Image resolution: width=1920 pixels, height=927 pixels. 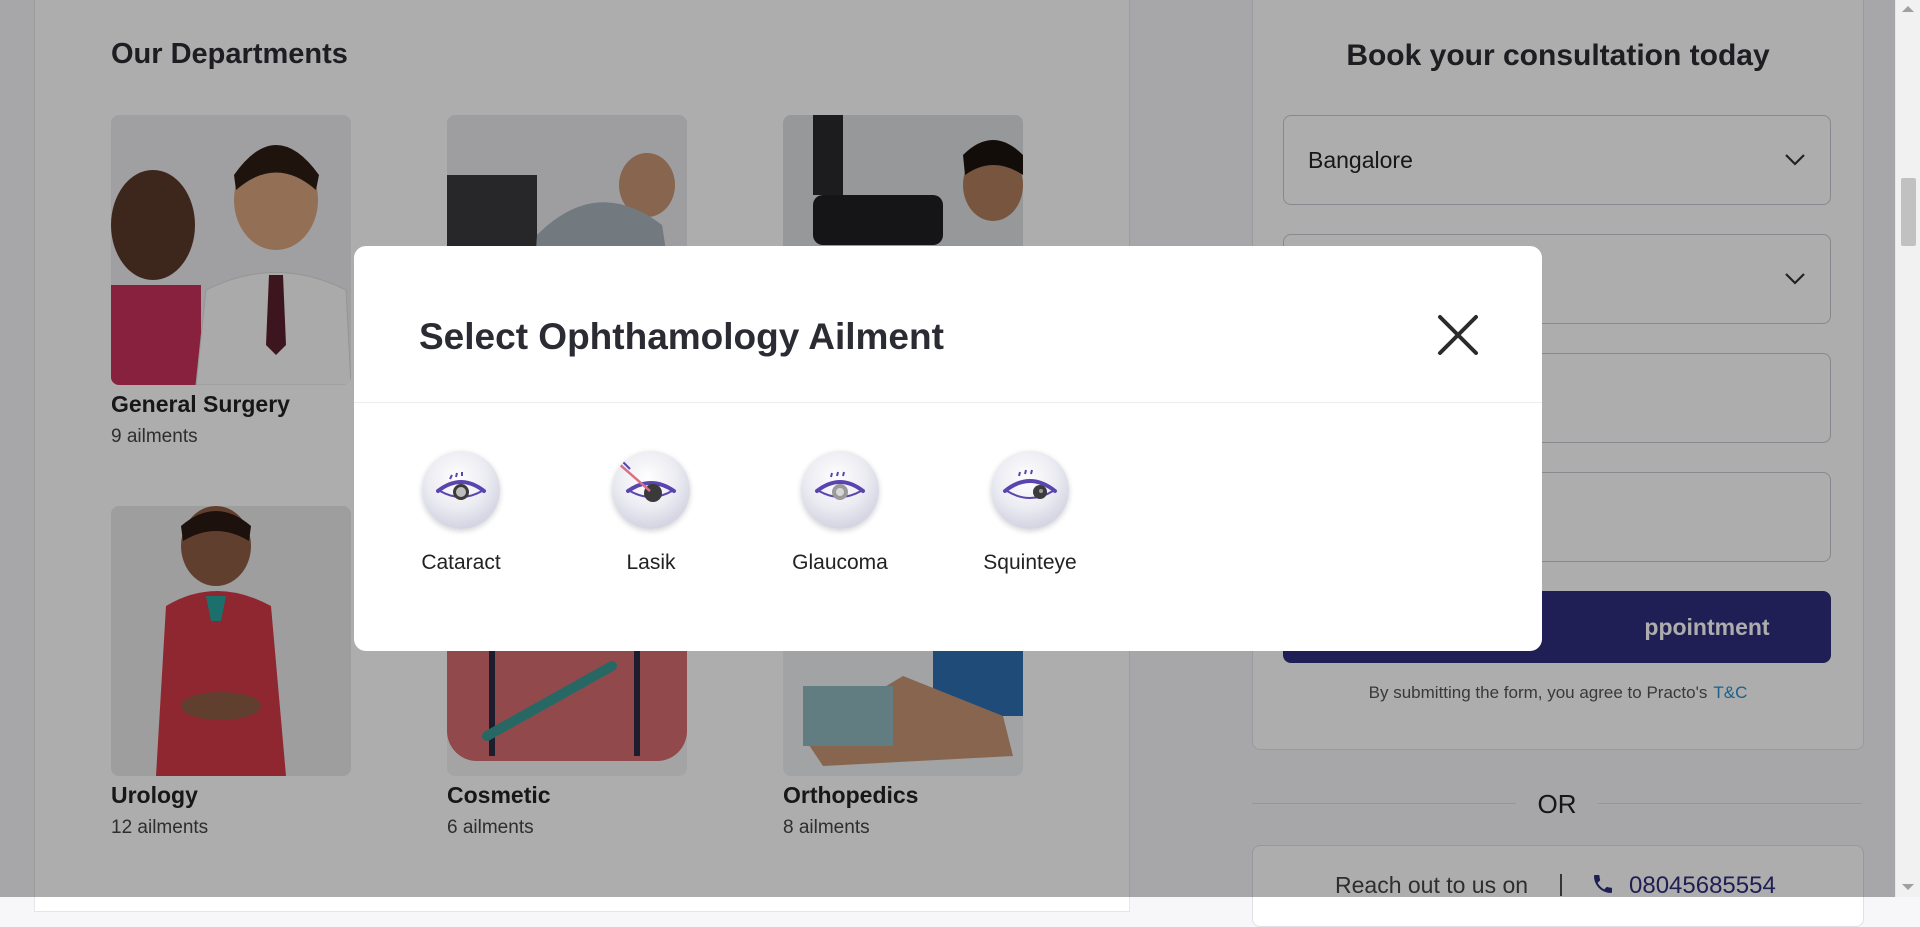 I want to click on modal-title: Select Ophthamology Ailment, so click(x=681, y=336).